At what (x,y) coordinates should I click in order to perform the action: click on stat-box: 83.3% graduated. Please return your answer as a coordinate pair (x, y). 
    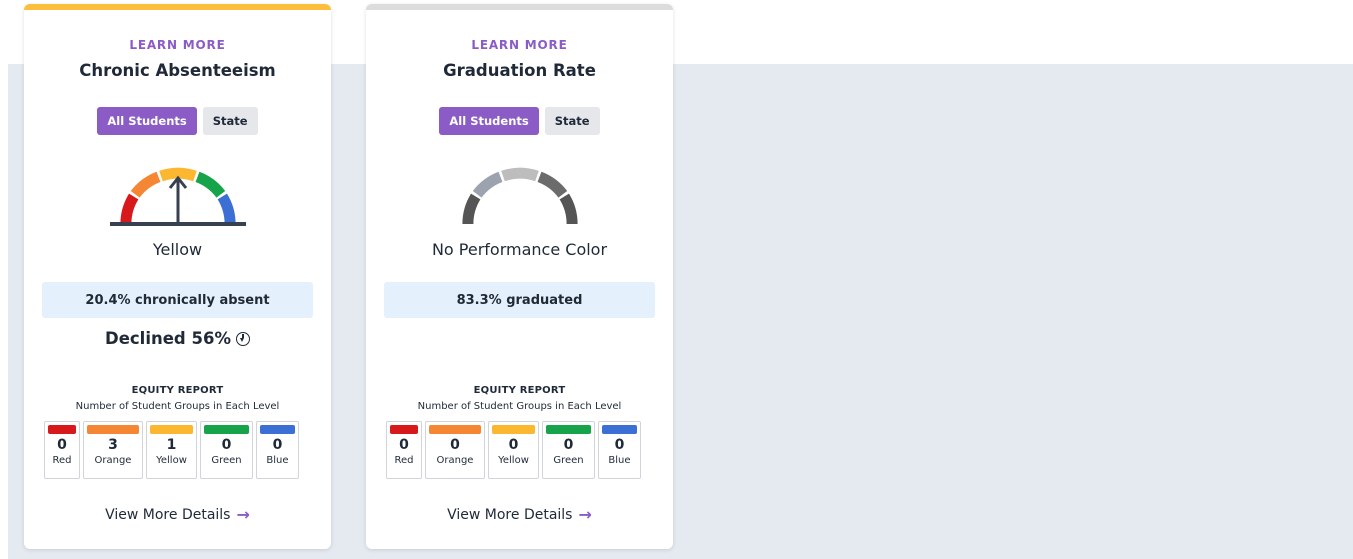
    Looking at the image, I should click on (519, 300).